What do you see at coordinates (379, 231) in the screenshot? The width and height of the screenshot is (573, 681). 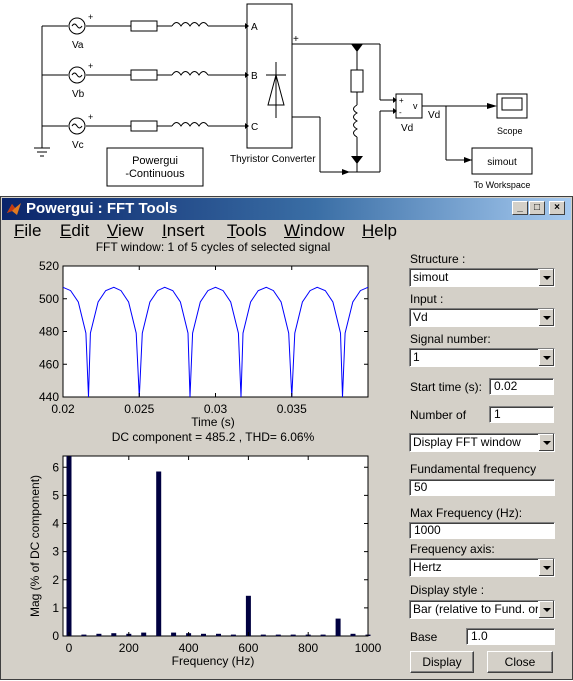 I see `menu-help: Help` at bounding box center [379, 231].